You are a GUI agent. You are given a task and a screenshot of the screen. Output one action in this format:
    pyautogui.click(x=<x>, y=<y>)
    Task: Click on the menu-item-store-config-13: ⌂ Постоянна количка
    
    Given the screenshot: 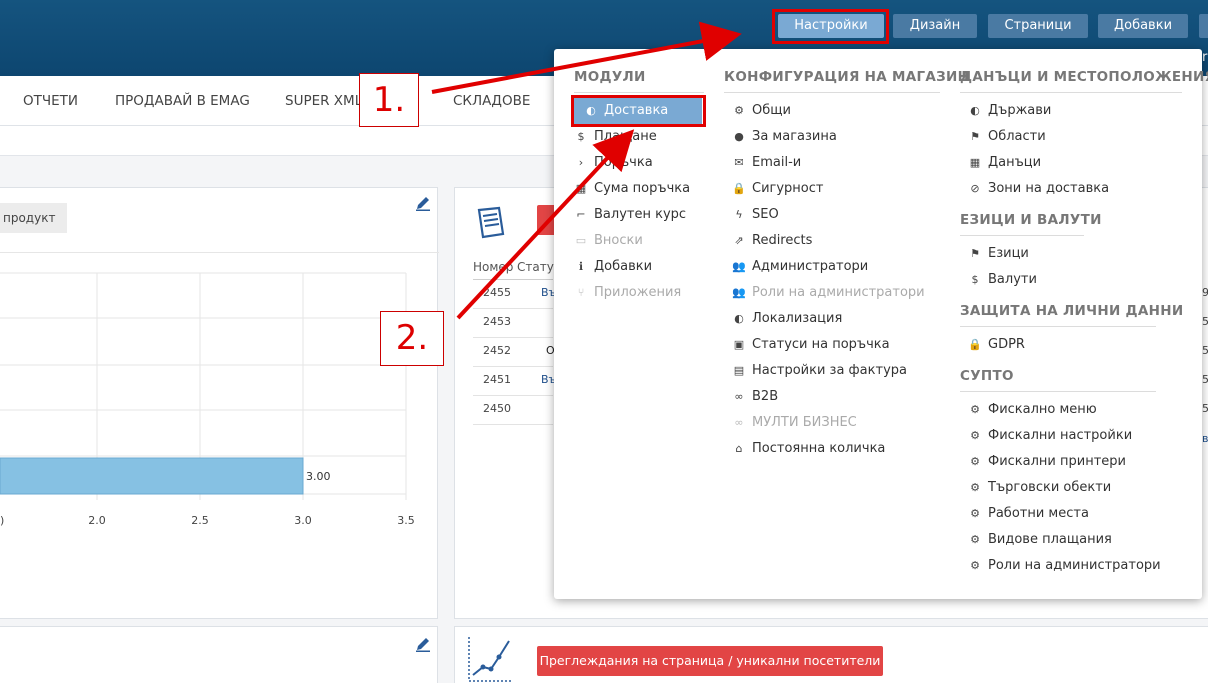 What is the action you would take?
    pyautogui.click(x=832, y=449)
    